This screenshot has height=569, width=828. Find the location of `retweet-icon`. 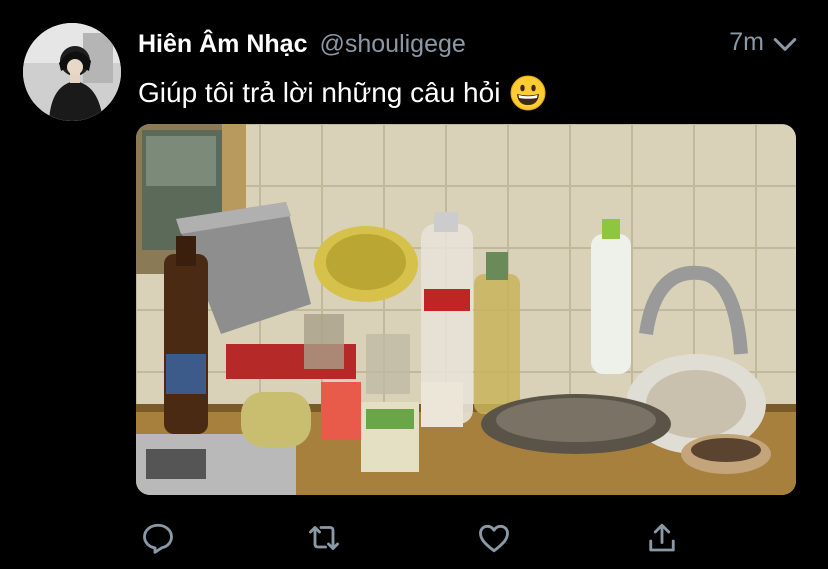

retweet-icon is located at coordinates (324, 538).